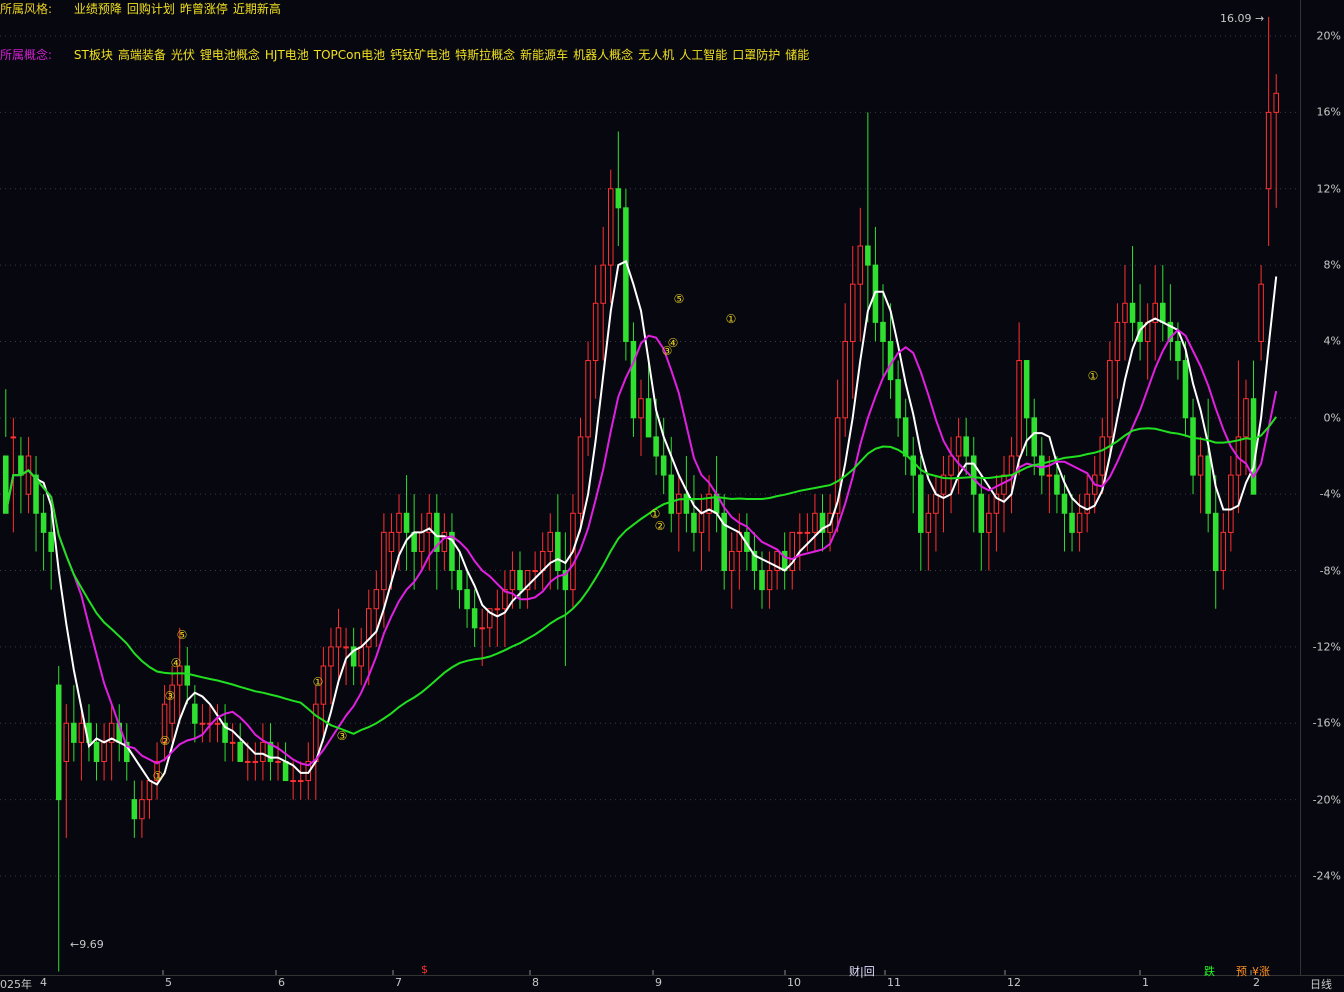 Image resolution: width=1344 pixels, height=992 pixels. What do you see at coordinates (183, 55) in the screenshot?
I see `concept-tag: 光伏` at bounding box center [183, 55].